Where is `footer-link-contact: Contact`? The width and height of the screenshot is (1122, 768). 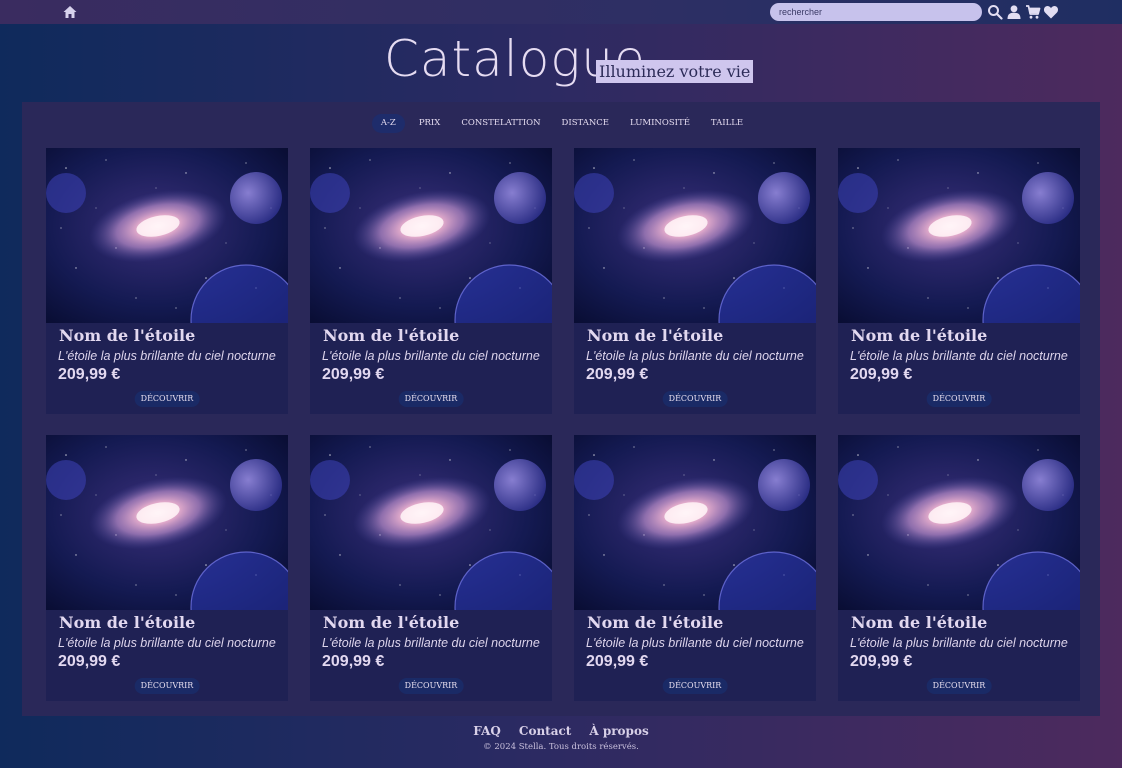 footer-link-contact: Contact is located at coordinates (545, 731).